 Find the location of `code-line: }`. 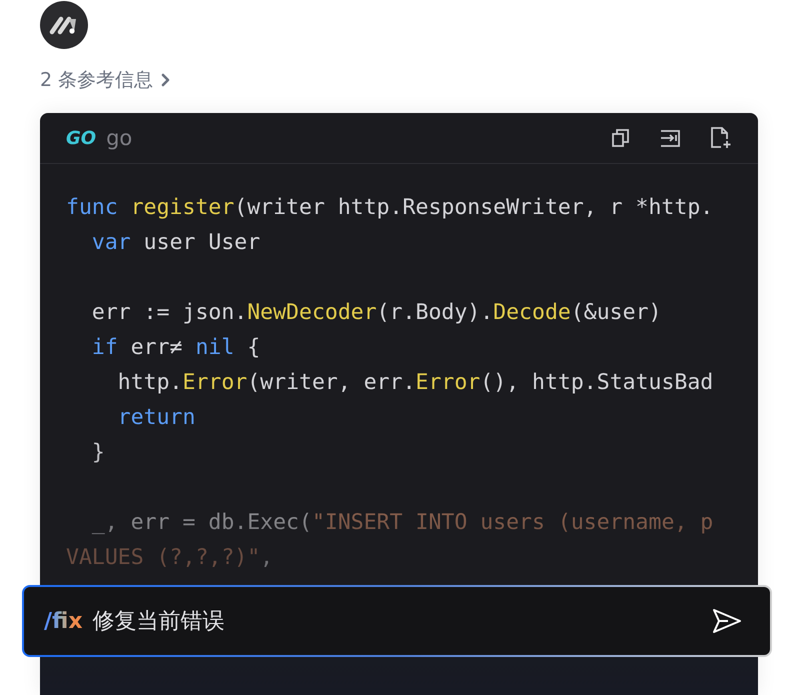

code-line: } is located at coordinates (97, 452).